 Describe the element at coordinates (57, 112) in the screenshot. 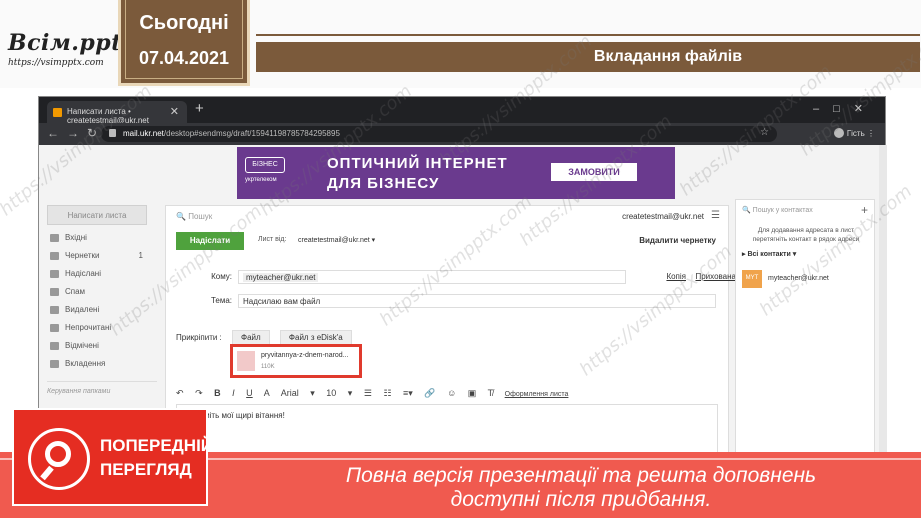

I see `mail-favicon-icon` at that location.